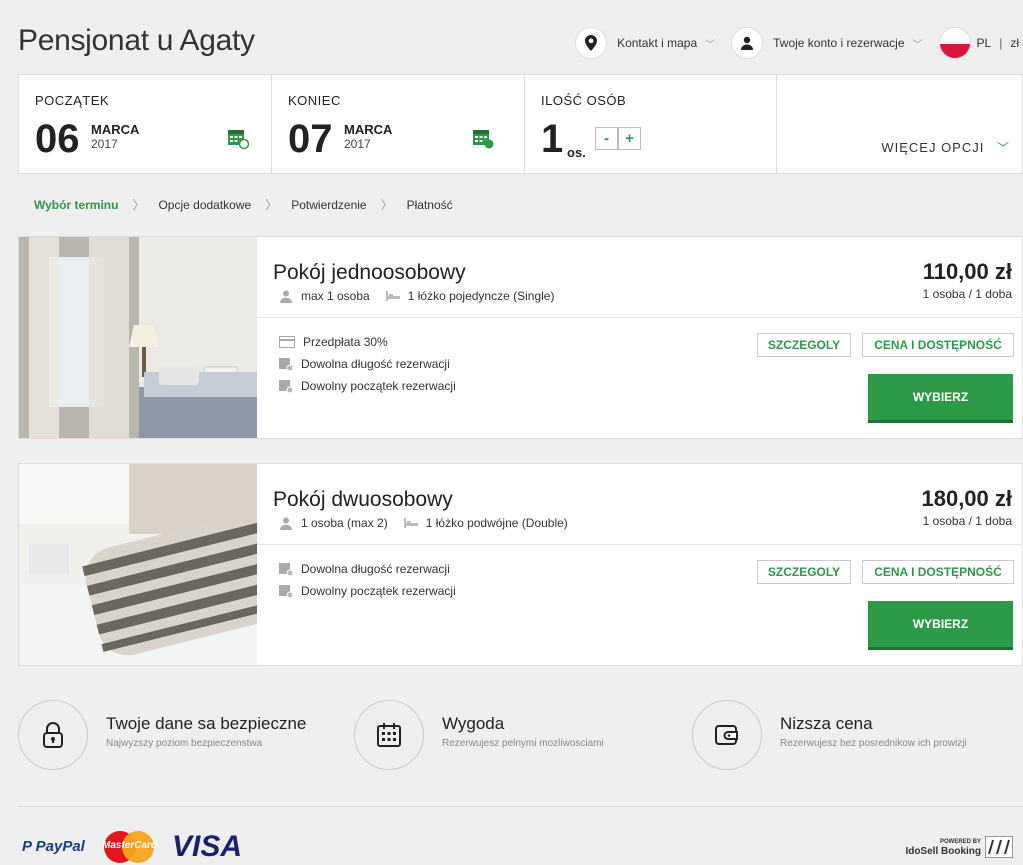 This screenshot has width=1023, height=865. I want to click on benefit-title: Nizsza cena, so click(826, 723).